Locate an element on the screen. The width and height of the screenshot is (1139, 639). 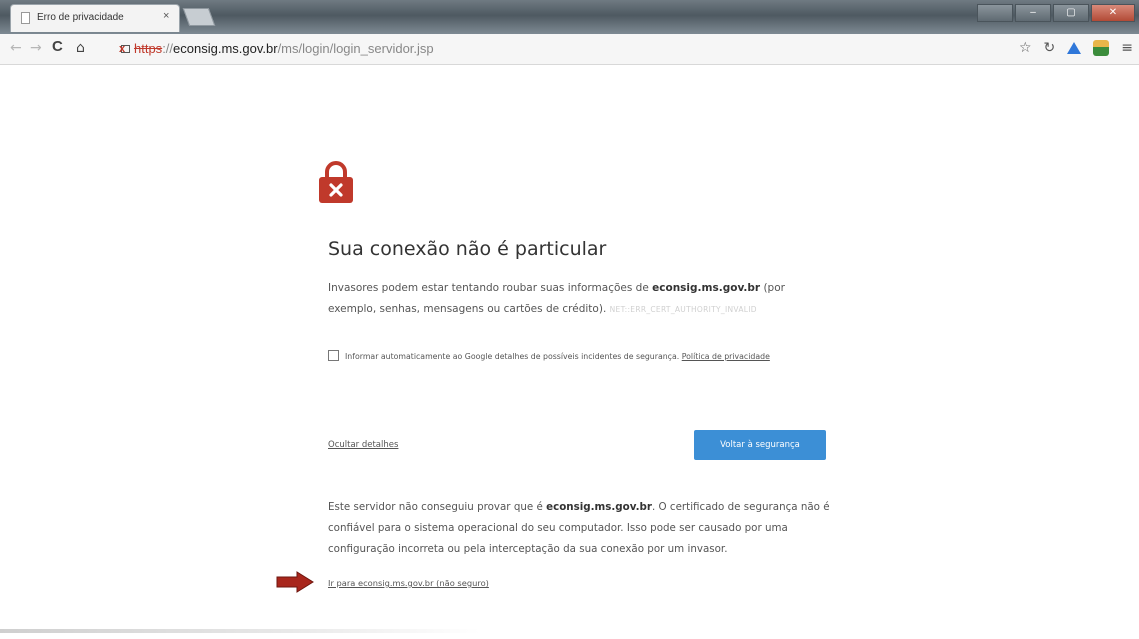
browser-tab: Erro de privacidade × is located at coordinates (95, 18).